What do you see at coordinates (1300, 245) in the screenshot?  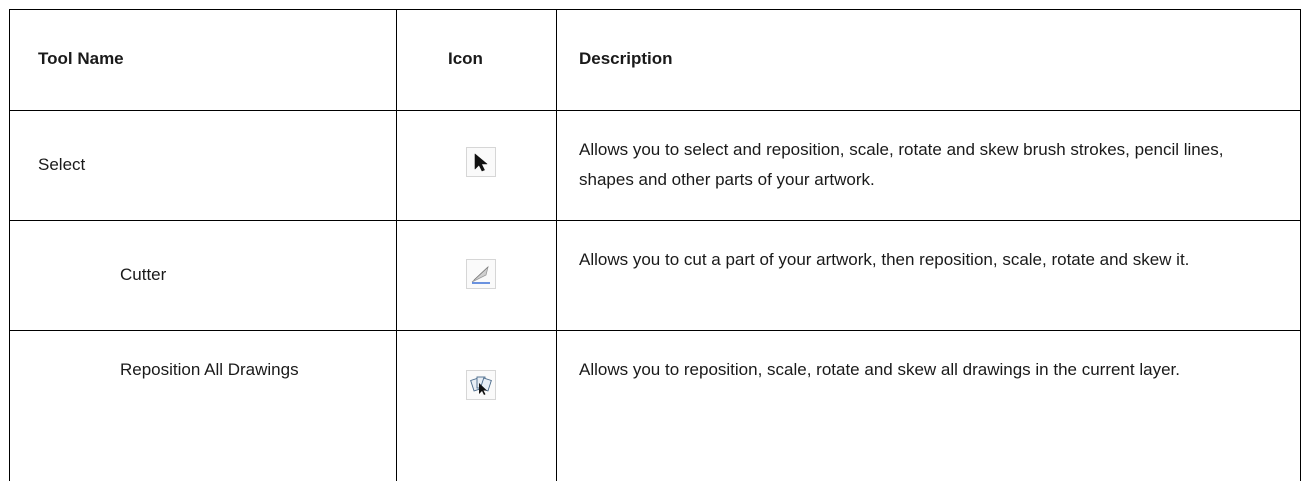 I see `table-border-right` at bounding box center [1300, 245].